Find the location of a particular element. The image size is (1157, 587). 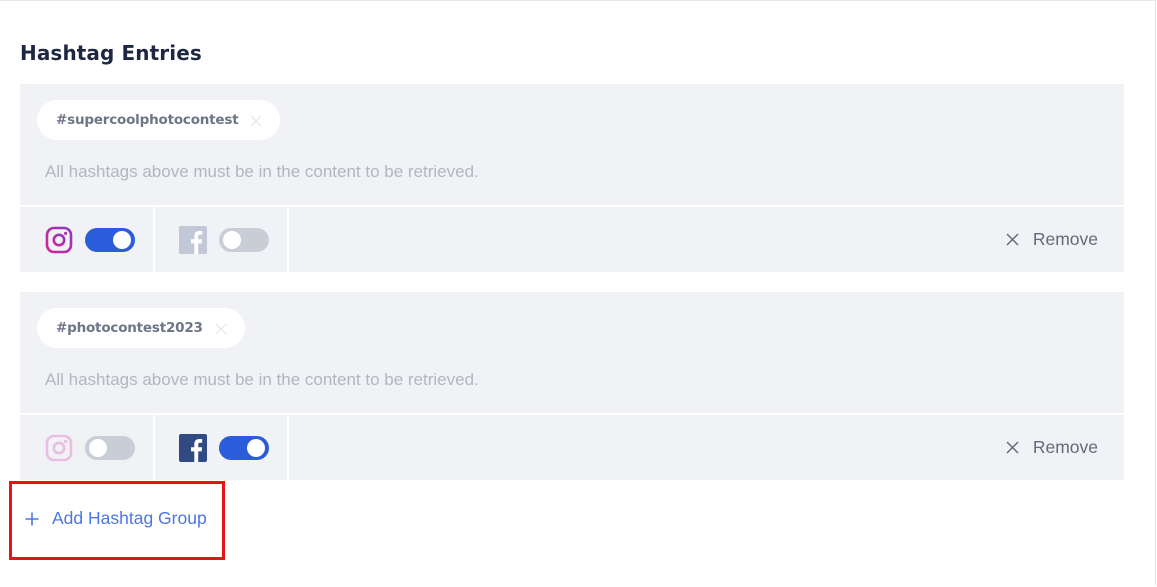

hashtag-chip-label: #photocontest2023 is located at coordinates (129, 328).